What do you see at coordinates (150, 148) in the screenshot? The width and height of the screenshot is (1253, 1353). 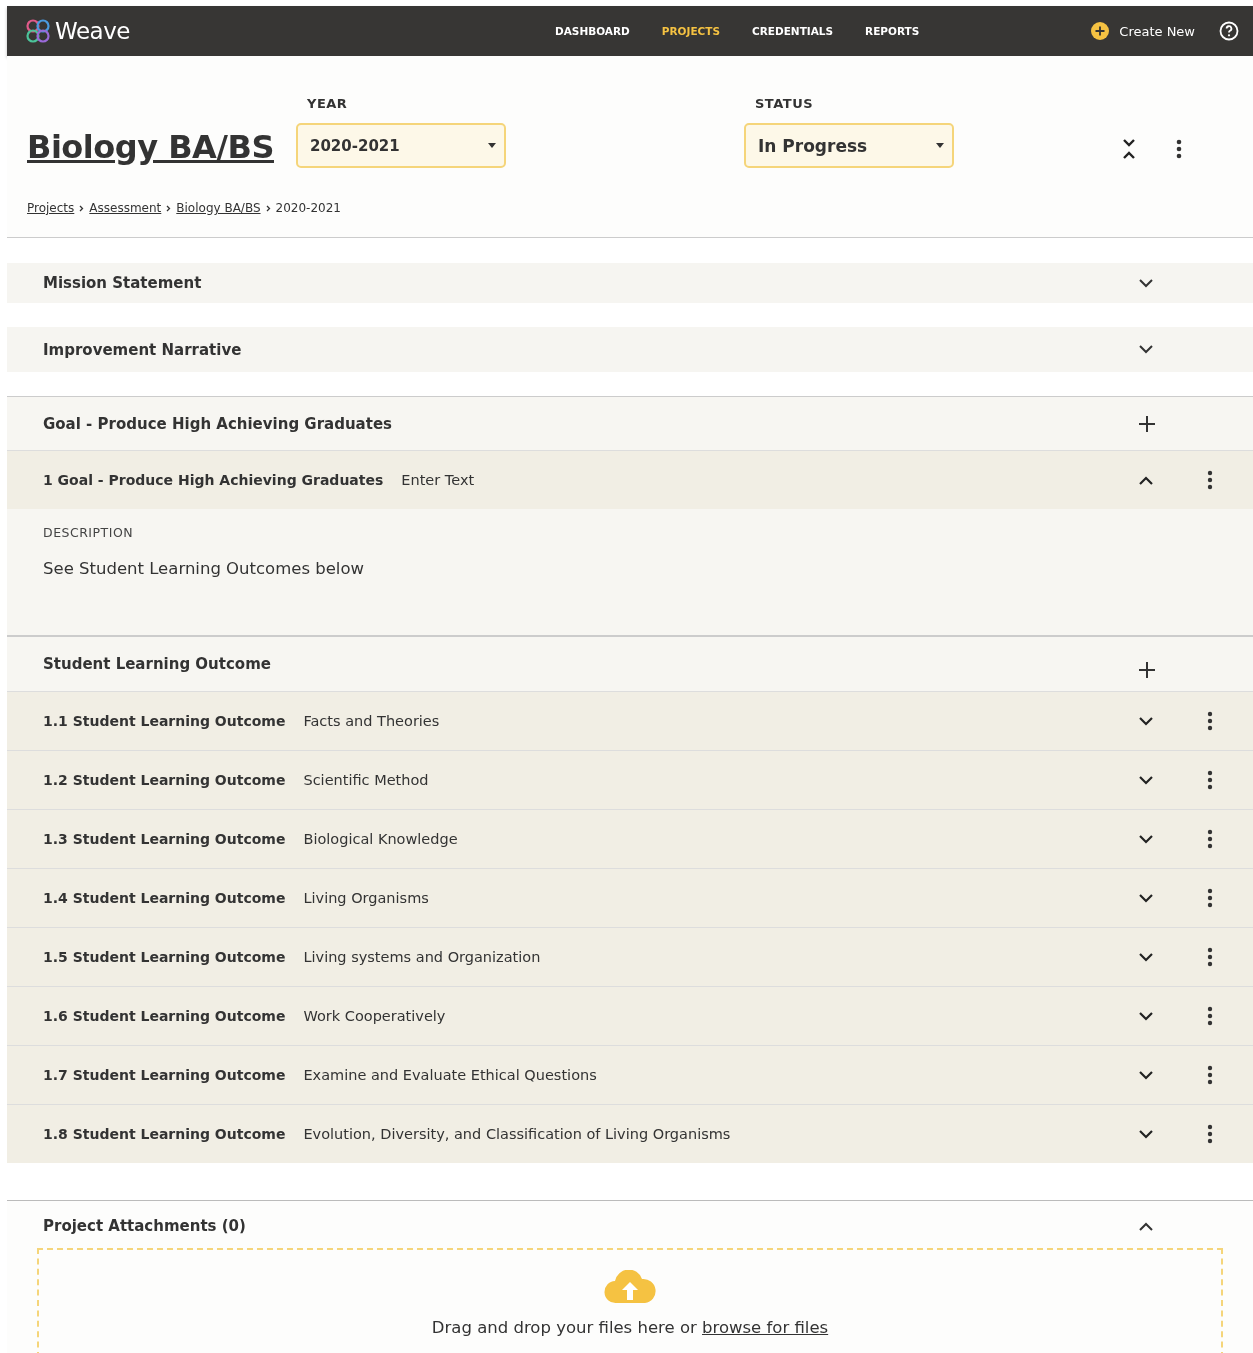 I see `page-title: Biology BA/BS` at bounding box center [150, 148].